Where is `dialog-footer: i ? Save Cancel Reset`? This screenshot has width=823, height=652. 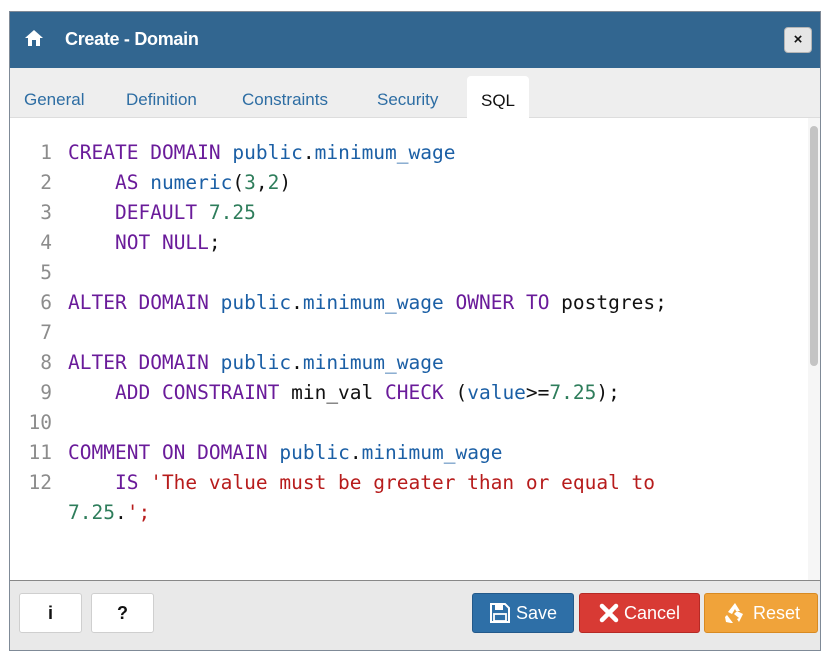
dialog-footer: i ? Save Cancel Reset is located at coordinates (415, 615).